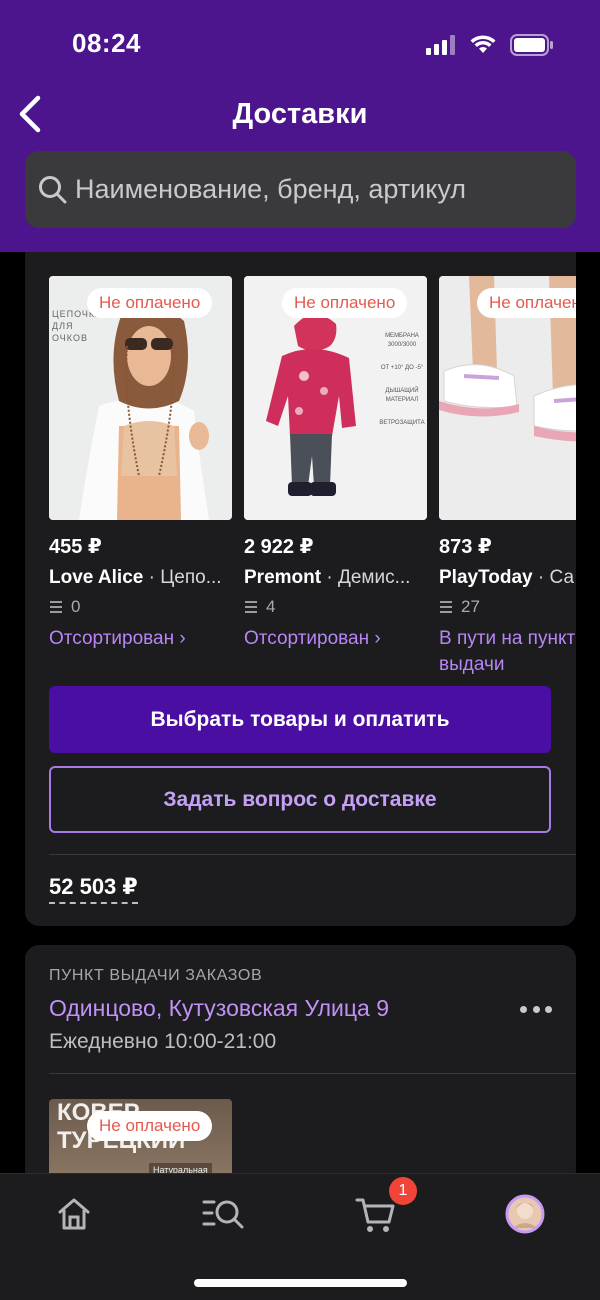 Image resolution: width=600 pixels, height=1300 pixels. What do you see at coordinates (486, 577) in the screenshot?
I see `product-brand: PlayToday` at bounding box center [486, 577].